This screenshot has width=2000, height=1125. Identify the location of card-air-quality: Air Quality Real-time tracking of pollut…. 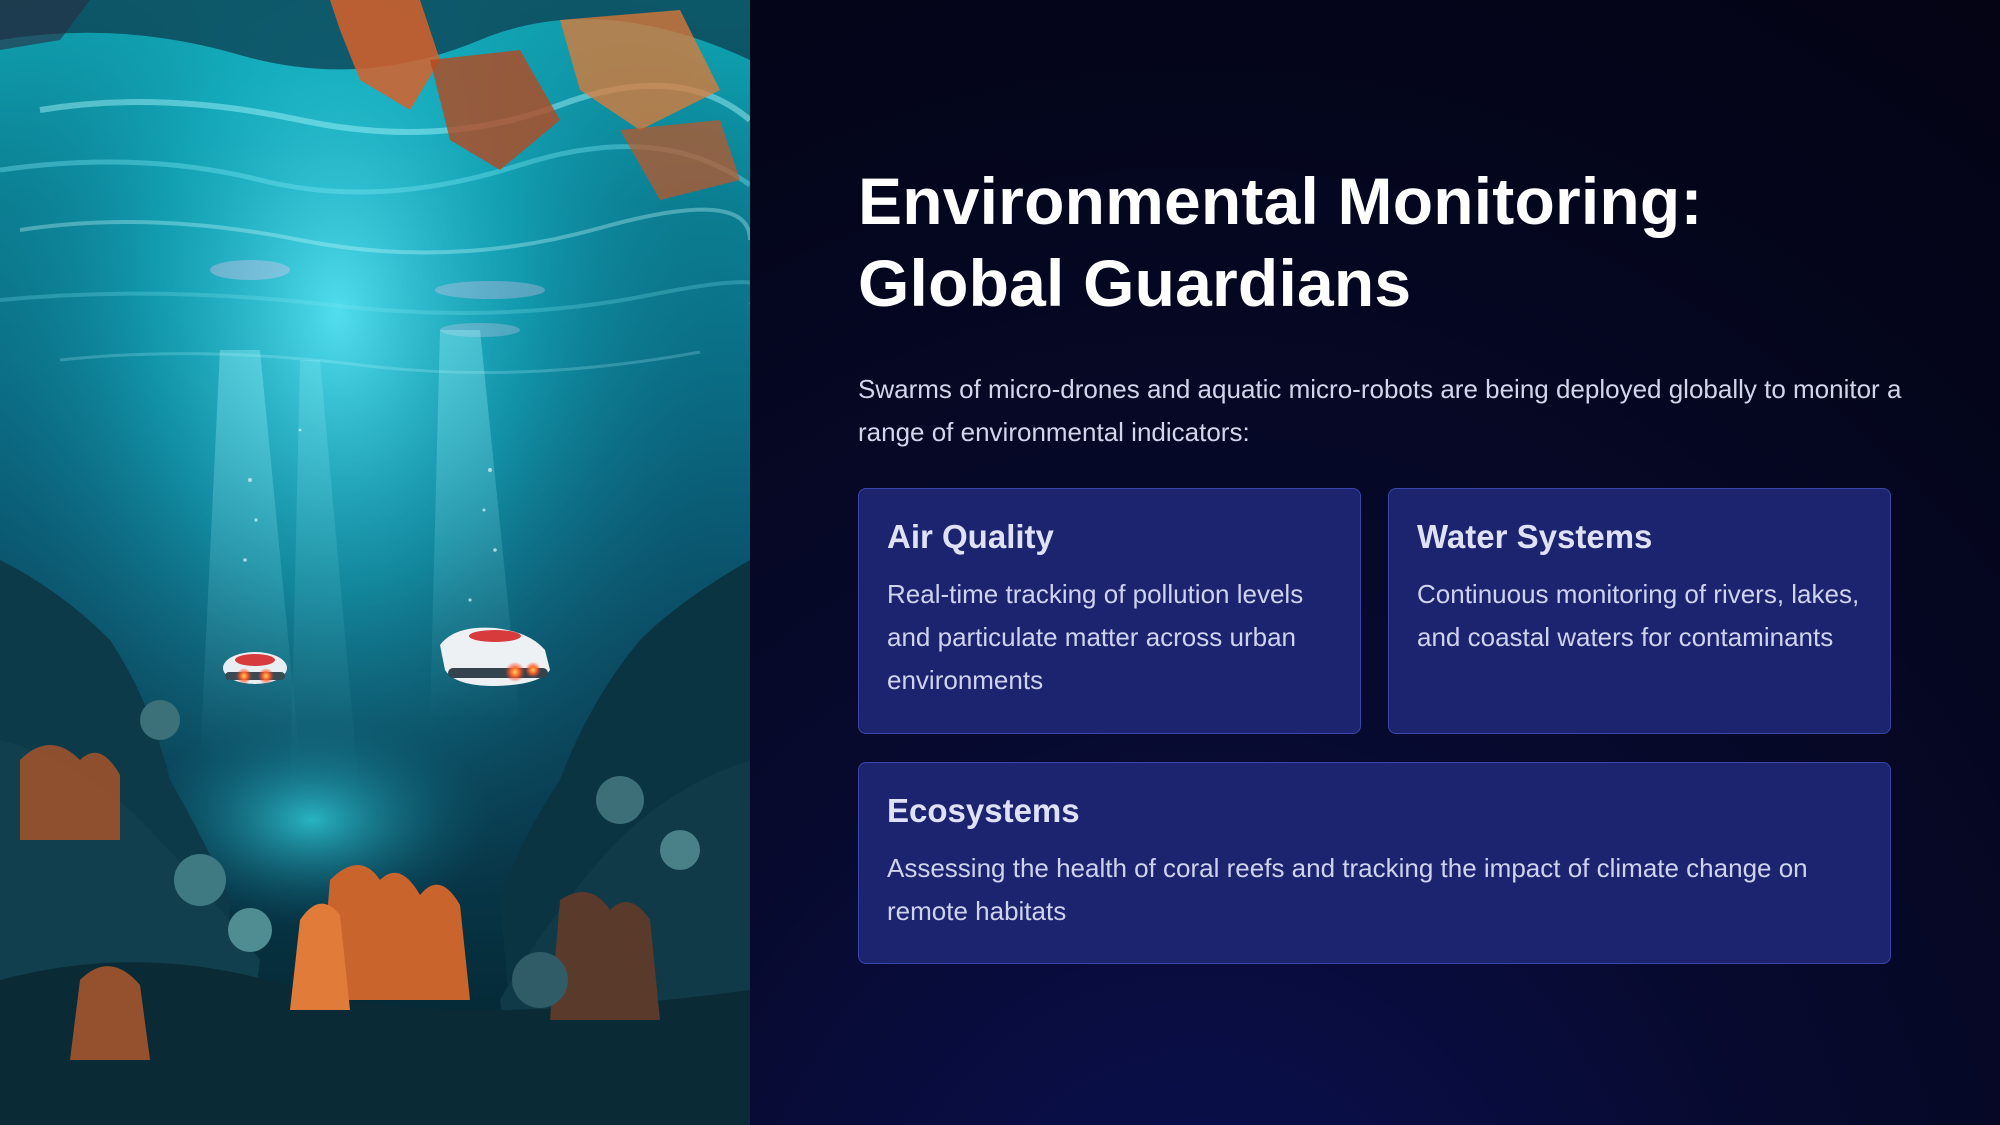
(1109, 611).